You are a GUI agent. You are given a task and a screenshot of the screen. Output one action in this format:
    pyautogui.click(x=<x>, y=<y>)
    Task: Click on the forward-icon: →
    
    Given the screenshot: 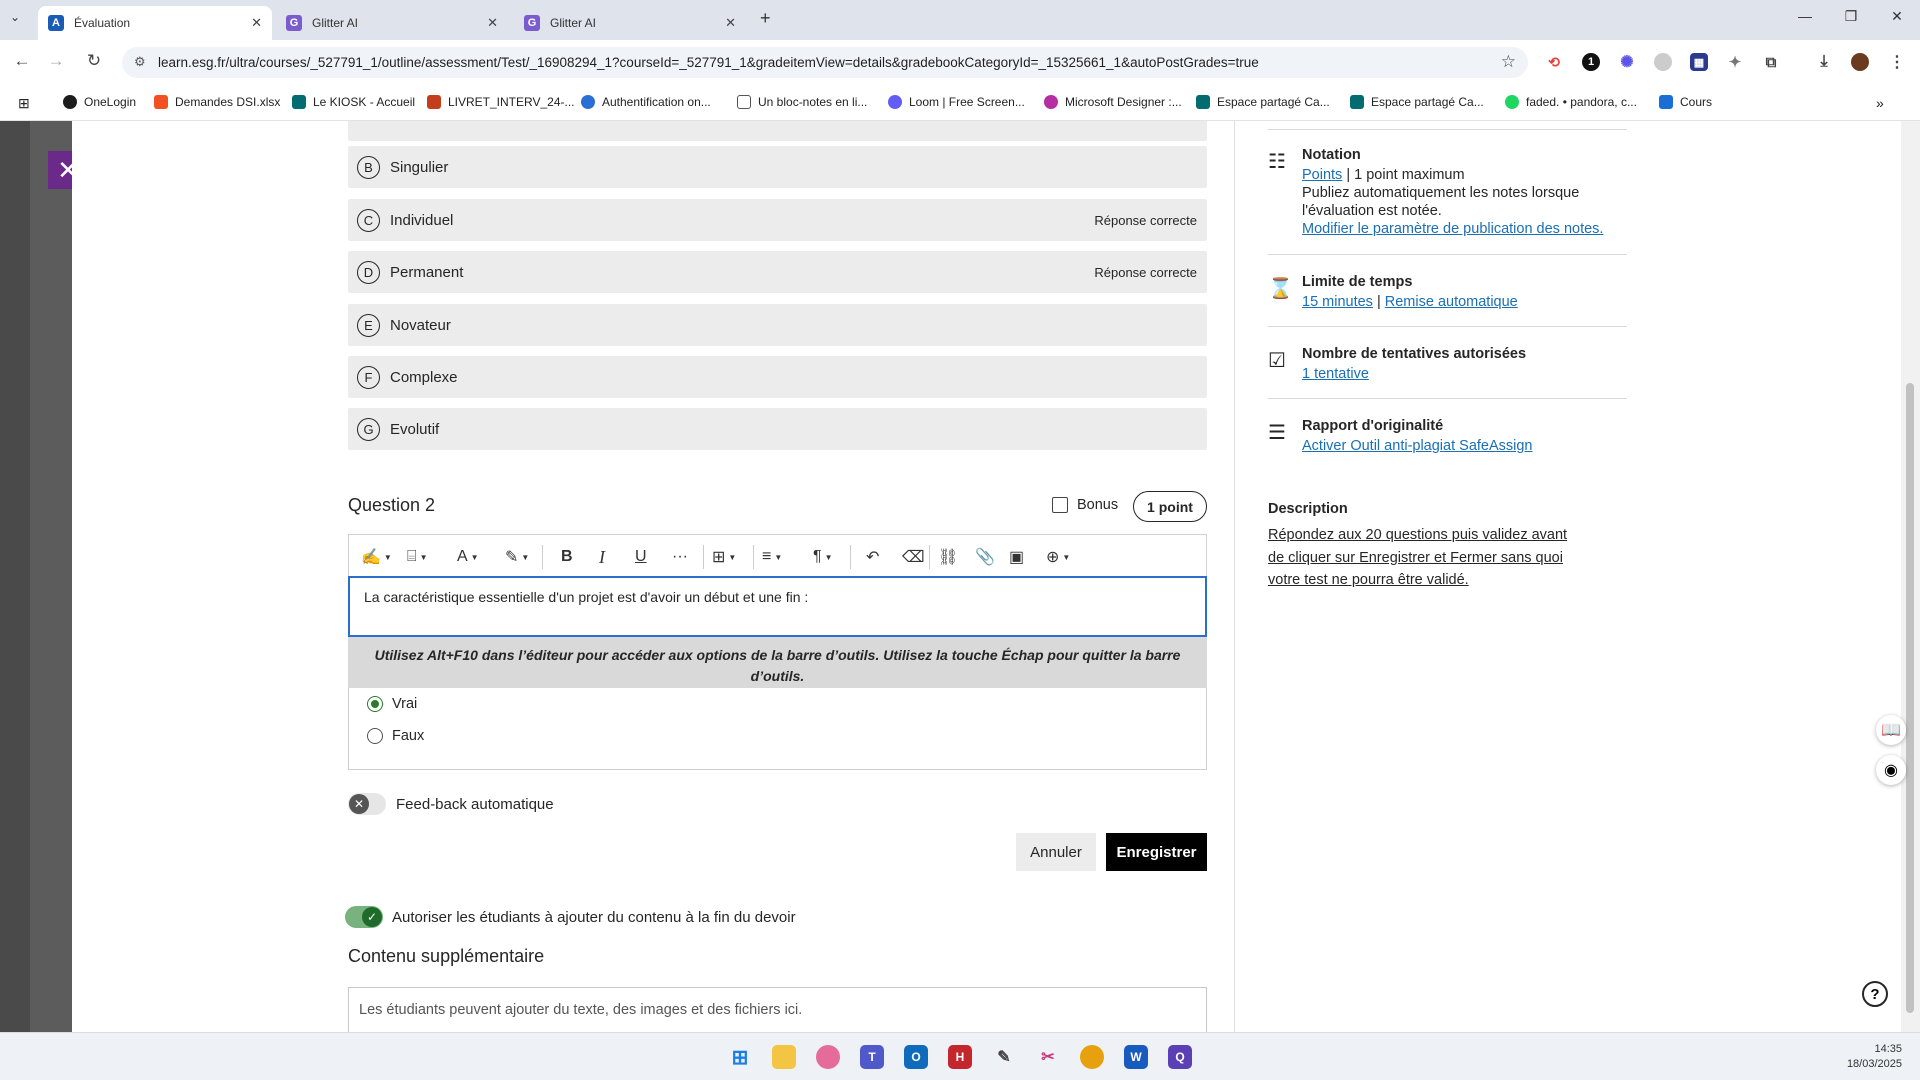 What is the action you would take?
    pyautogui.click(x=56, y=61)
    